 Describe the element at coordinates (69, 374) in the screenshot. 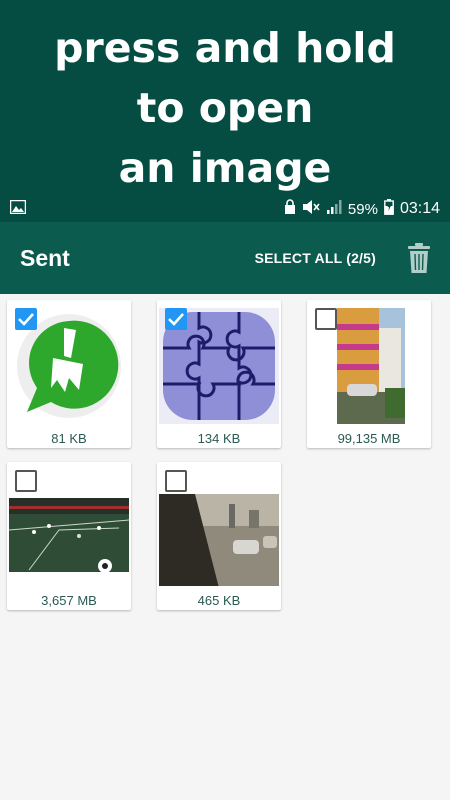

I see `image-card: 81 KB` at that location.